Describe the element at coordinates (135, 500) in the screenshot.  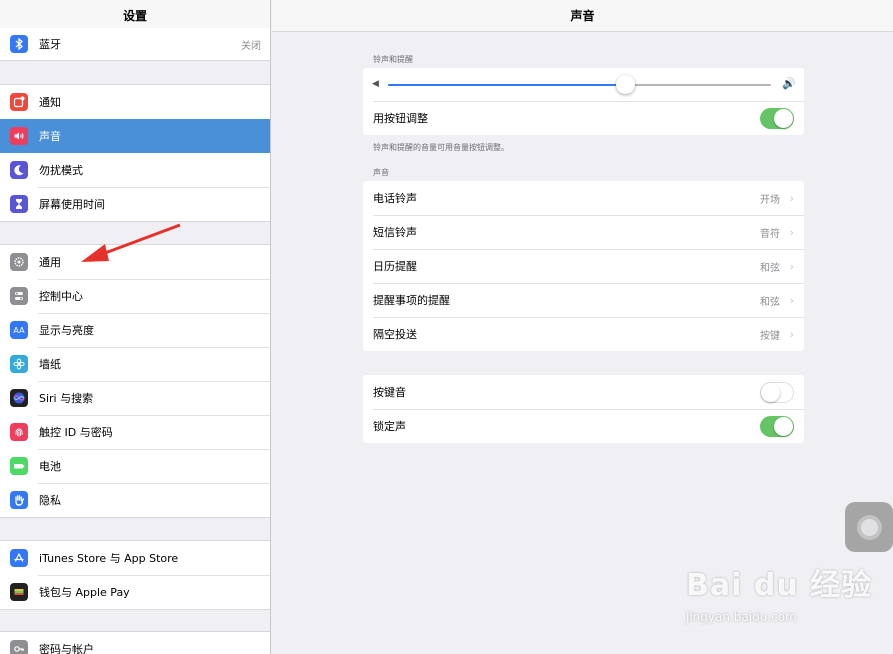
I see `sidebar-item-privacy: 隐私` at that location.